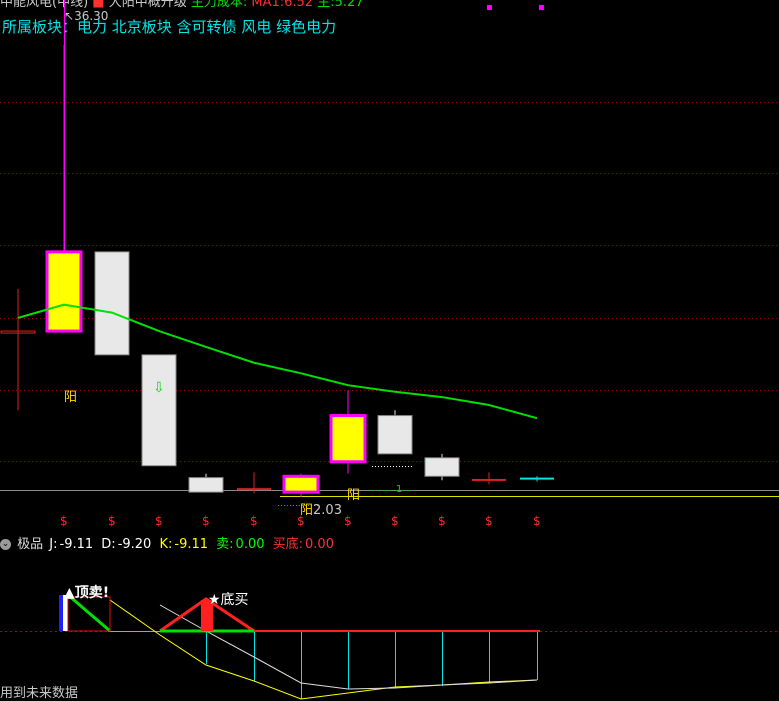 The width and height of the screenshot is (779, 701). What do you see at coordinates (126, 544) in the screenshot?
I see `d-item: D: -9.20` at bounding box center [126, 544].